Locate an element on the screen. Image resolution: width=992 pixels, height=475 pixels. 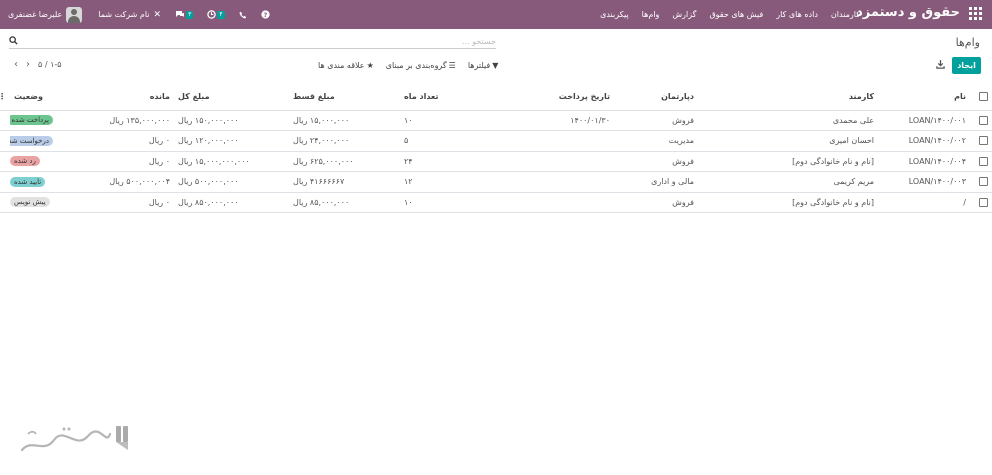
phone-glyph-icon is located at coordinates (242, 15).